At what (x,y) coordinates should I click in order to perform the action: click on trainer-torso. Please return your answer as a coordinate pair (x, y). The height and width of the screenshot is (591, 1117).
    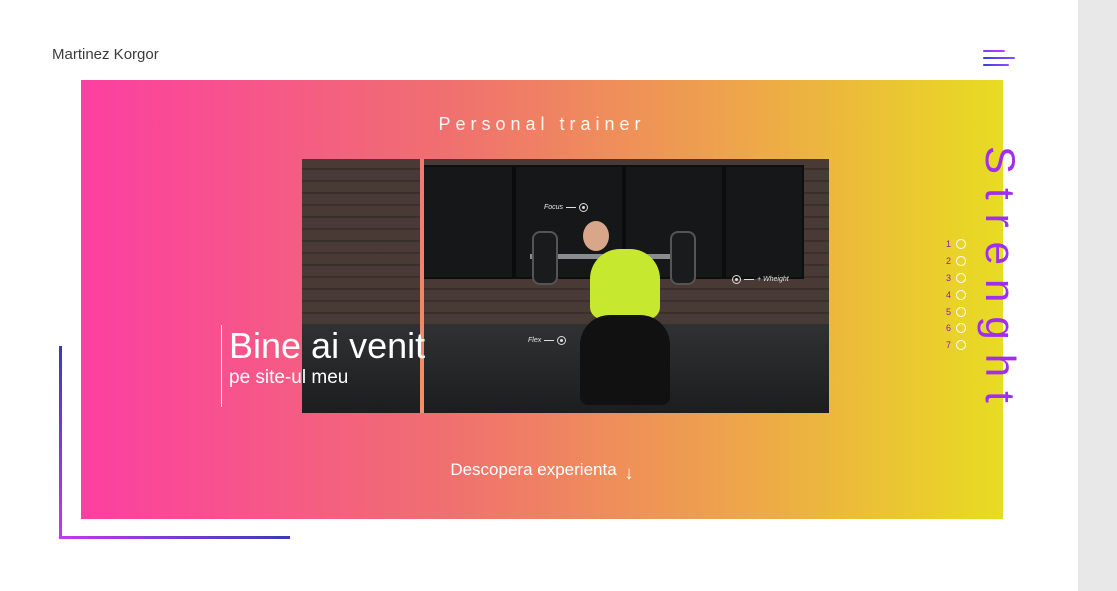
    Looking at the image, I should click on (625, 284).